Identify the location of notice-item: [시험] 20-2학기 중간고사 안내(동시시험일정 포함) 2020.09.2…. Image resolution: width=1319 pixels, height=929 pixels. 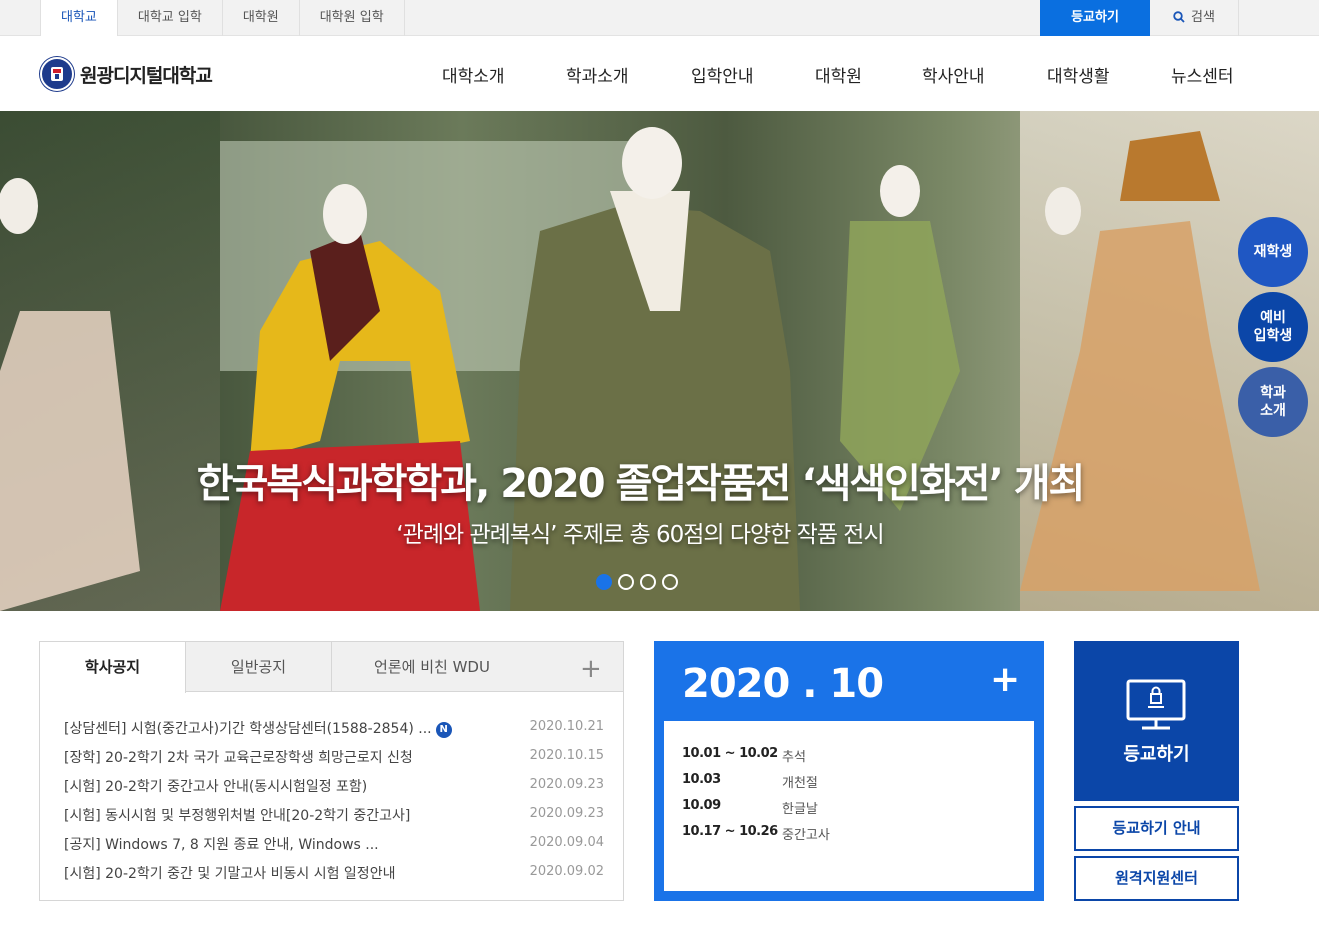
(334, 786).